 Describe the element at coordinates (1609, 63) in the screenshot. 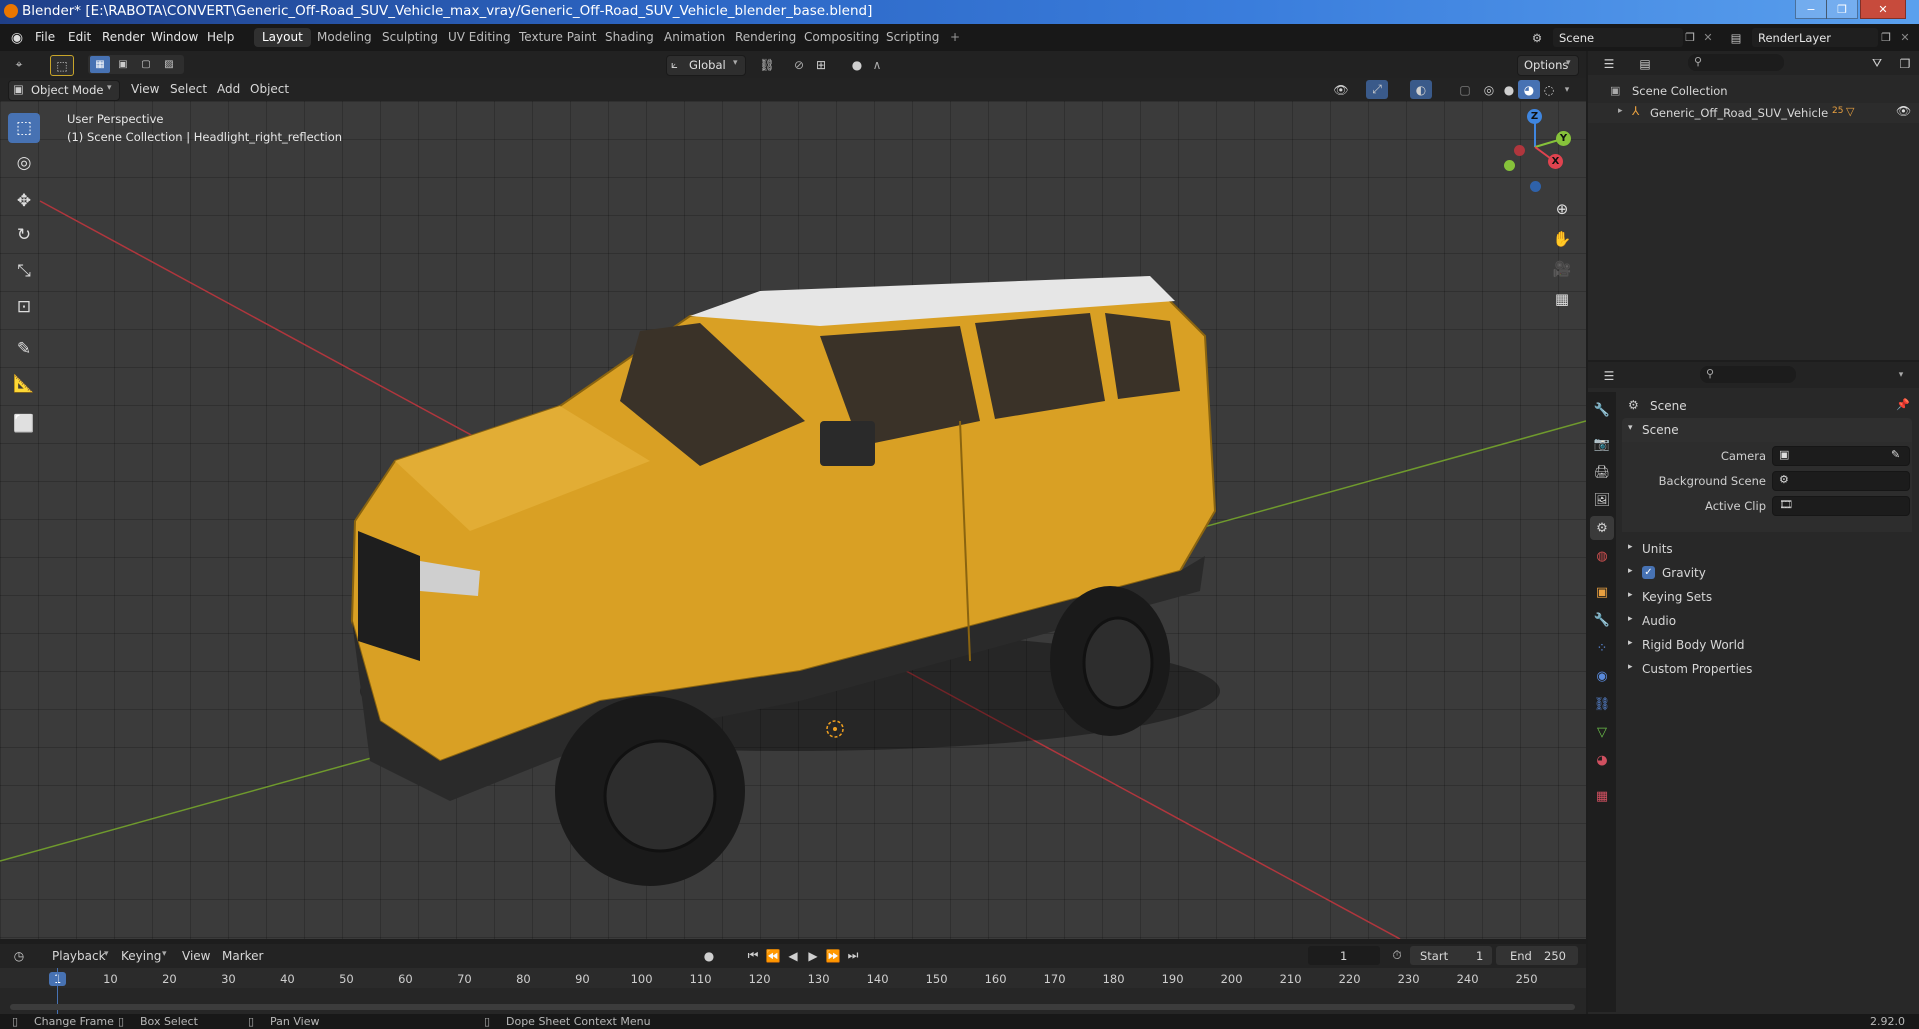

I see `outliner-editor-type-icon: ☰` at that location.